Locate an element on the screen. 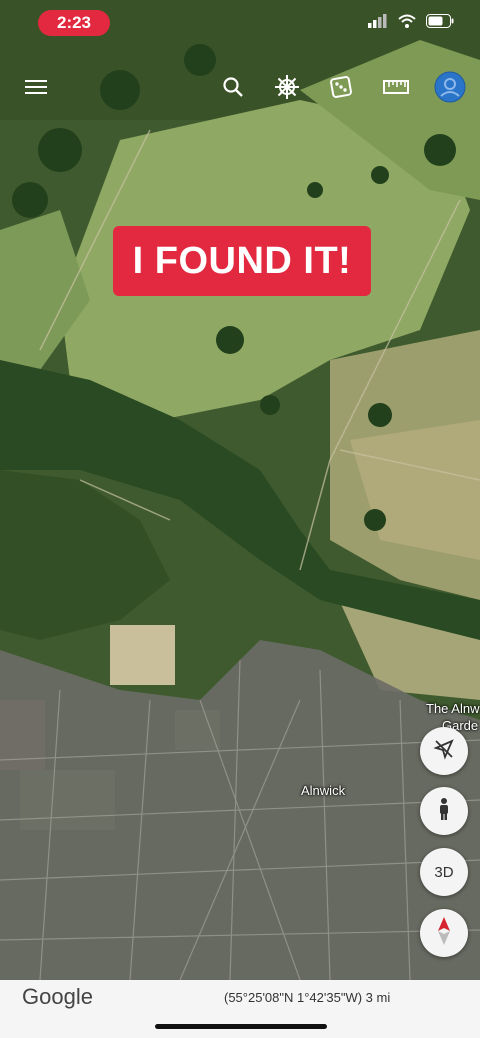 The height and width of the screenshot is (1038, 480). search-icon is located at coordinates (233, 89).